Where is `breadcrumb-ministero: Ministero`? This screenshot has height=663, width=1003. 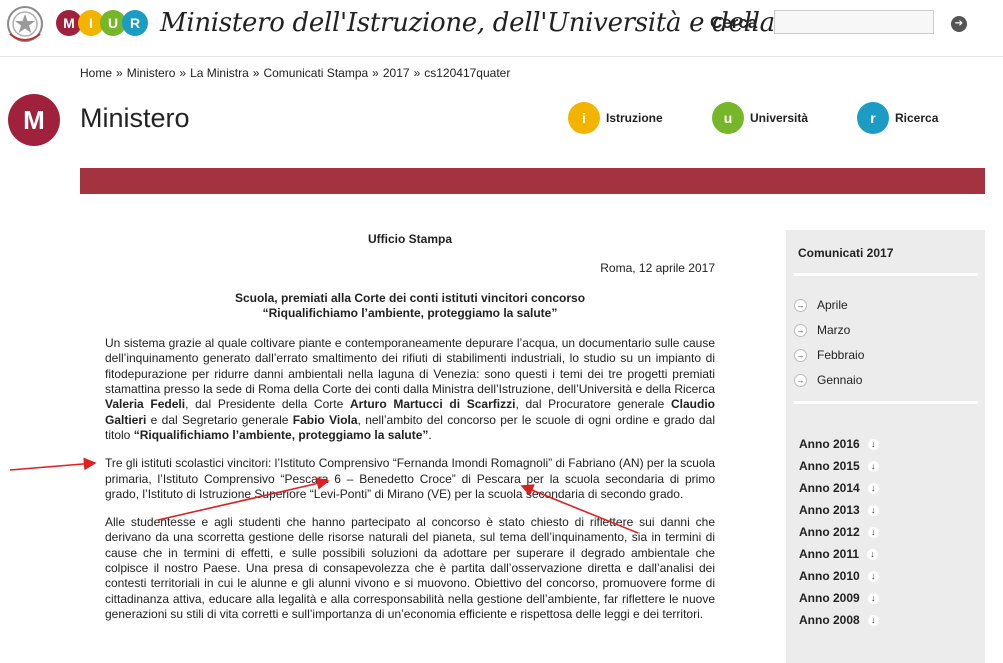
breadcrumb-ministero: Ministero is located at coordinates (151, 73).